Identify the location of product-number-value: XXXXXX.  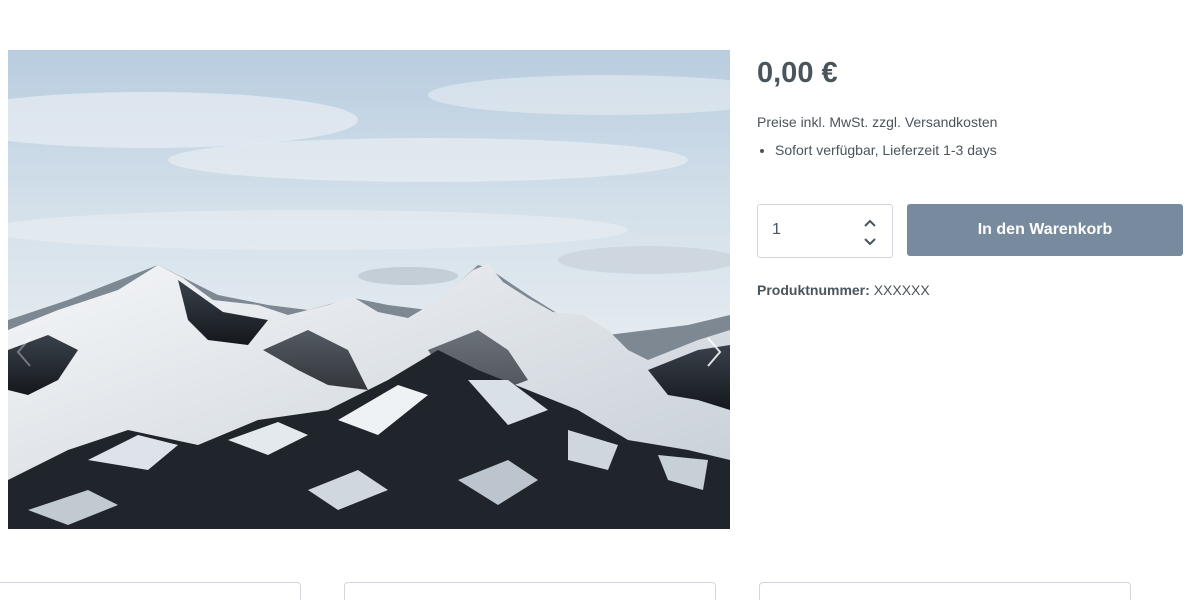
(901, 290).